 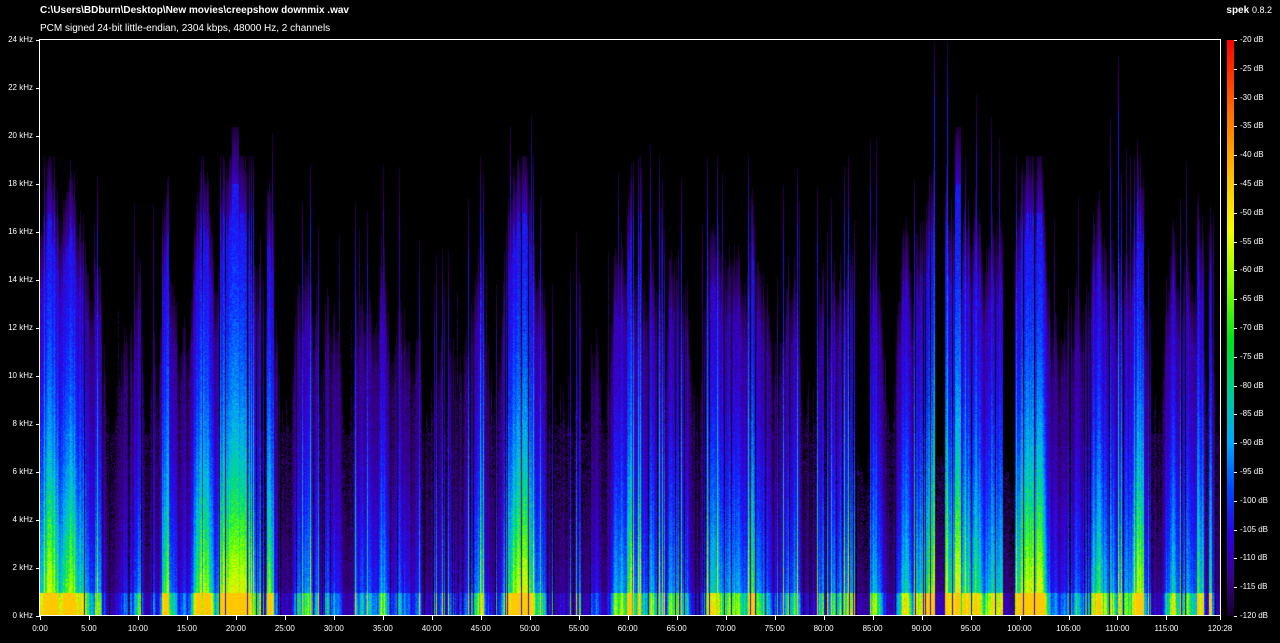 What do you see at coordinates (431, 628) in the screenshot?
I see `time-tick-label: 40:00` at bounding box center [431, 628].